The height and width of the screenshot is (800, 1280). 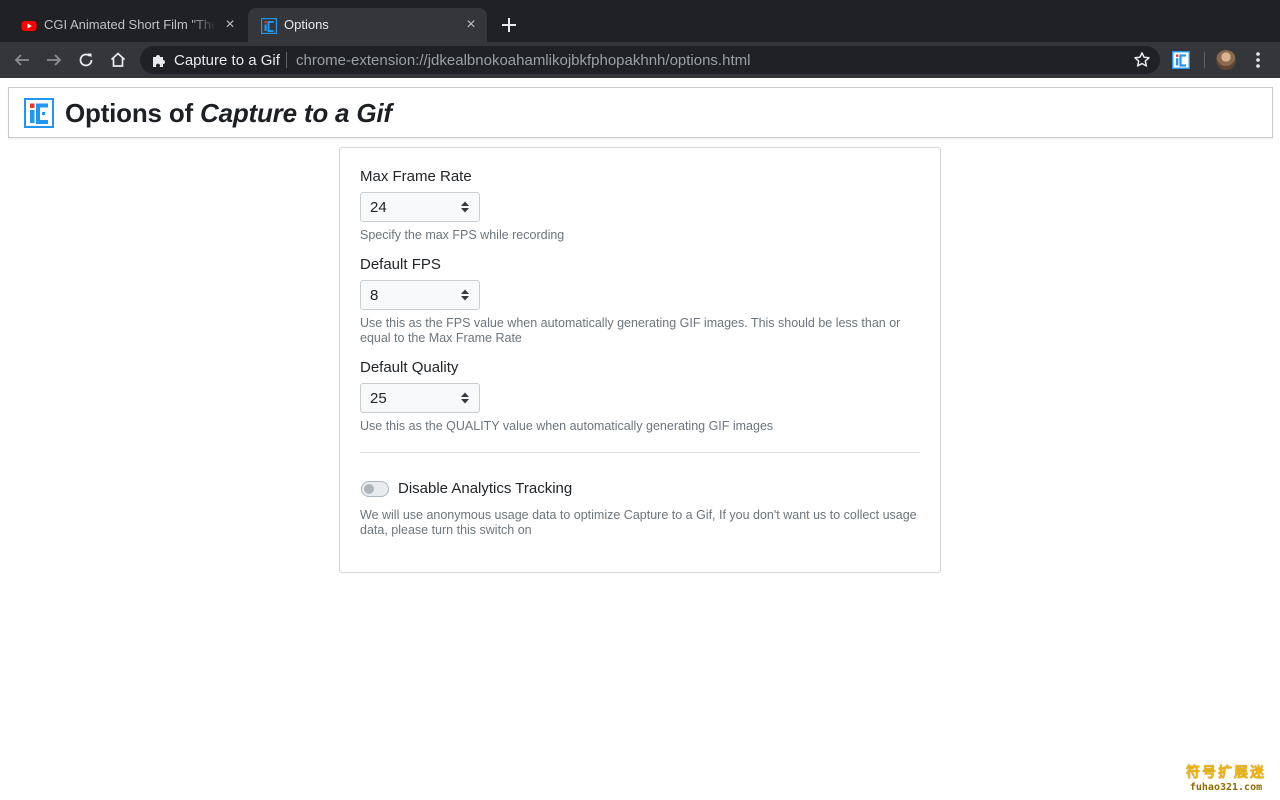 I want to click on omnibox-site-label: Capture to a Gif, so click(x=227, y=60).